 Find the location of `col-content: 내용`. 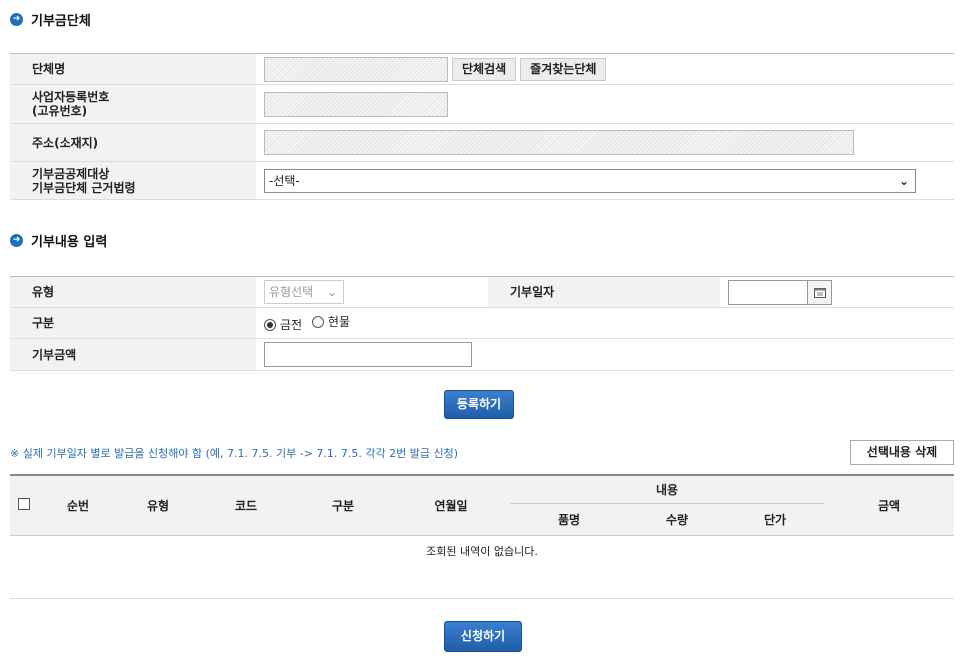

col-content: 내용 is located at coordinates (667, 489).